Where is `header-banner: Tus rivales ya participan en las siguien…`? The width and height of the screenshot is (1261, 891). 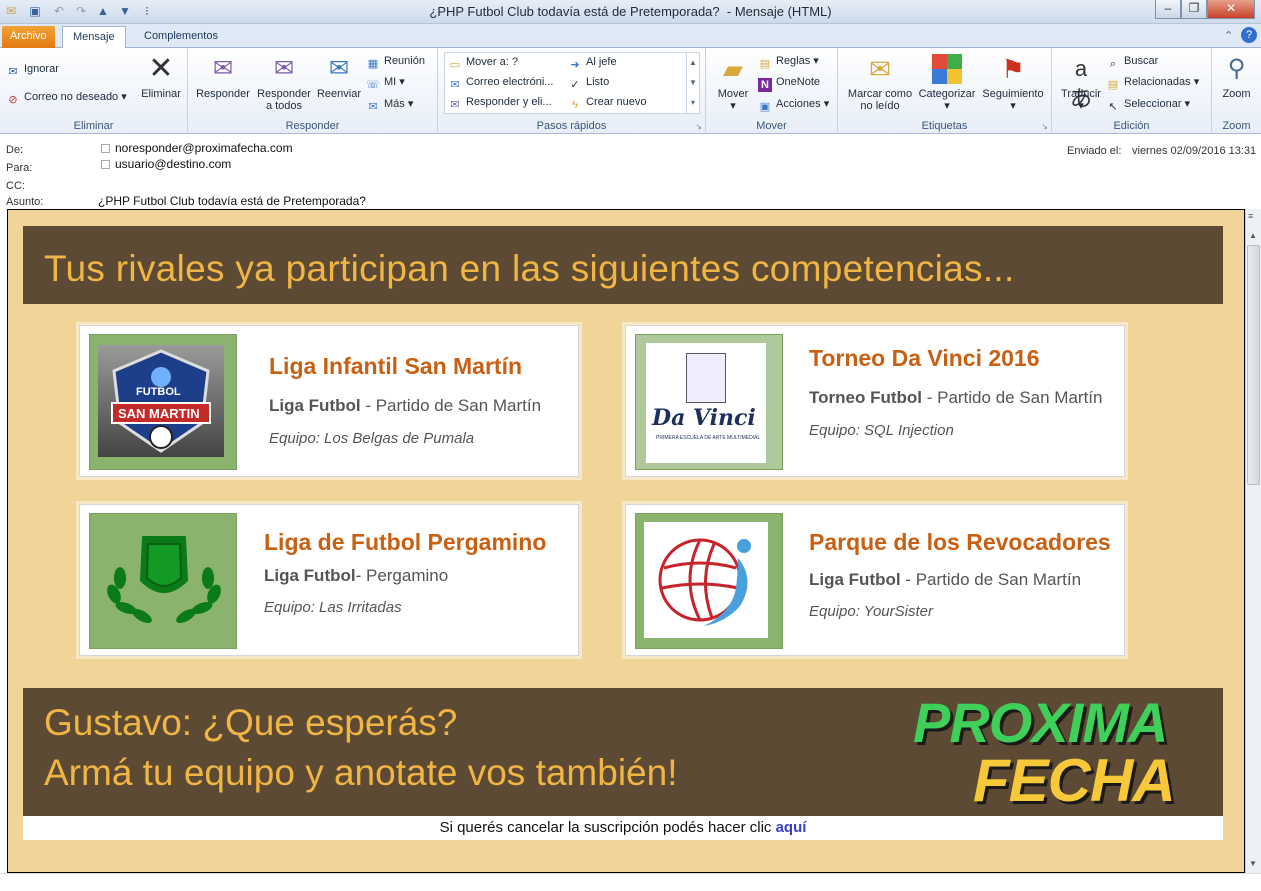 header-banner: Tus rivales ya participan en las siguien… is located at coordinates (623, 265).